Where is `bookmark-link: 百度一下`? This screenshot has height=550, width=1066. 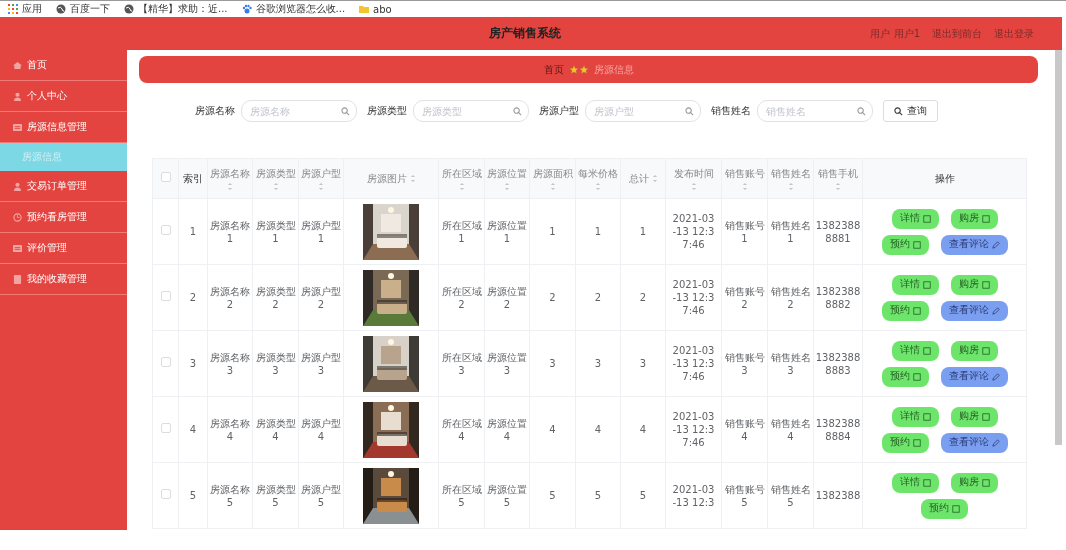 bookmark-link: 百度一下 is located at coordinates (90, 9).